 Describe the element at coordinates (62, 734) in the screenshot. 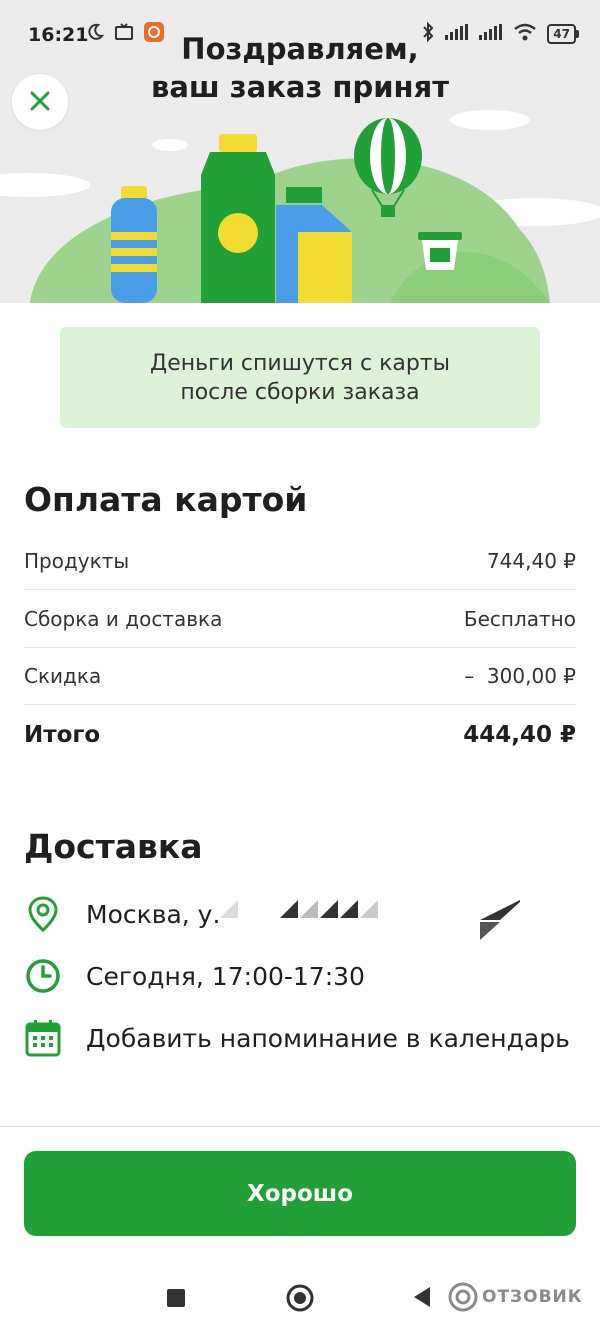

I see `total-label: Итого` at that location.